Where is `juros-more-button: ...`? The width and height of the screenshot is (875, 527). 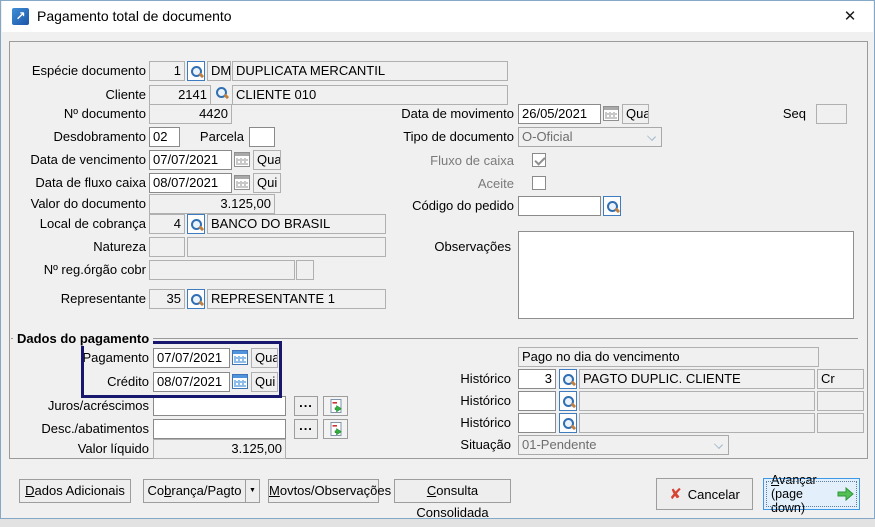 juros-more-button: ... is located at coordinates (306, 406).